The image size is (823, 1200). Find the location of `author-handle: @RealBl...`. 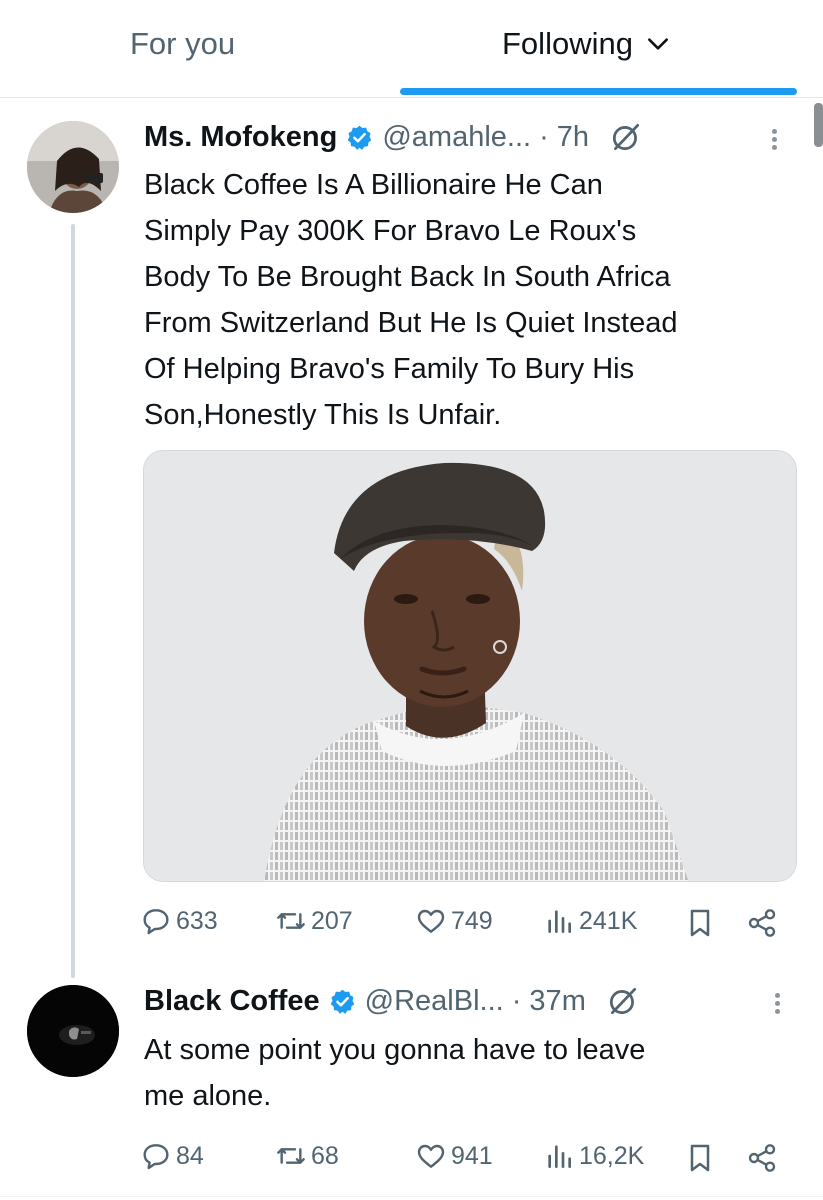

author-handle: @RealBl... is located at coordinates (434, 1001).